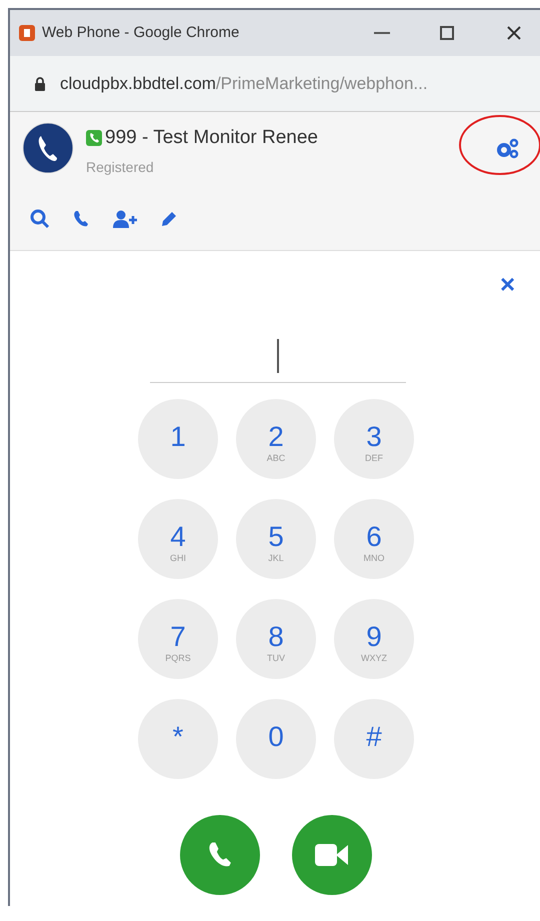  I want to click on dial-key: 2 ABC, so click(276, 439).